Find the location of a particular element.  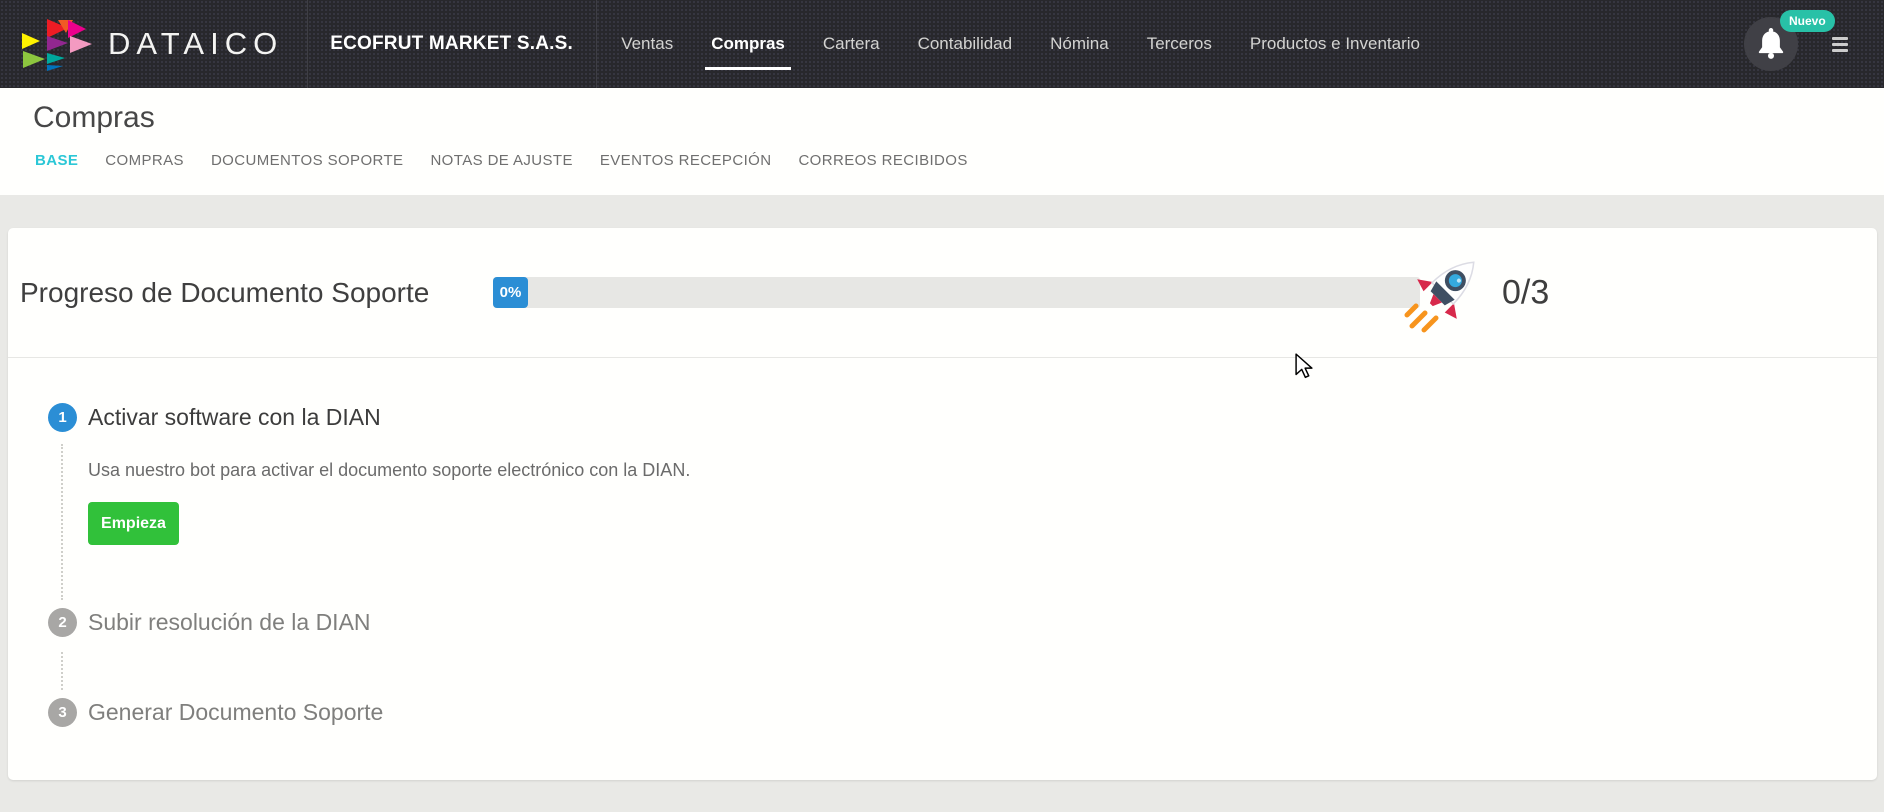

new-notification-badge: Nuevo is located at coordinates (1807, 21).